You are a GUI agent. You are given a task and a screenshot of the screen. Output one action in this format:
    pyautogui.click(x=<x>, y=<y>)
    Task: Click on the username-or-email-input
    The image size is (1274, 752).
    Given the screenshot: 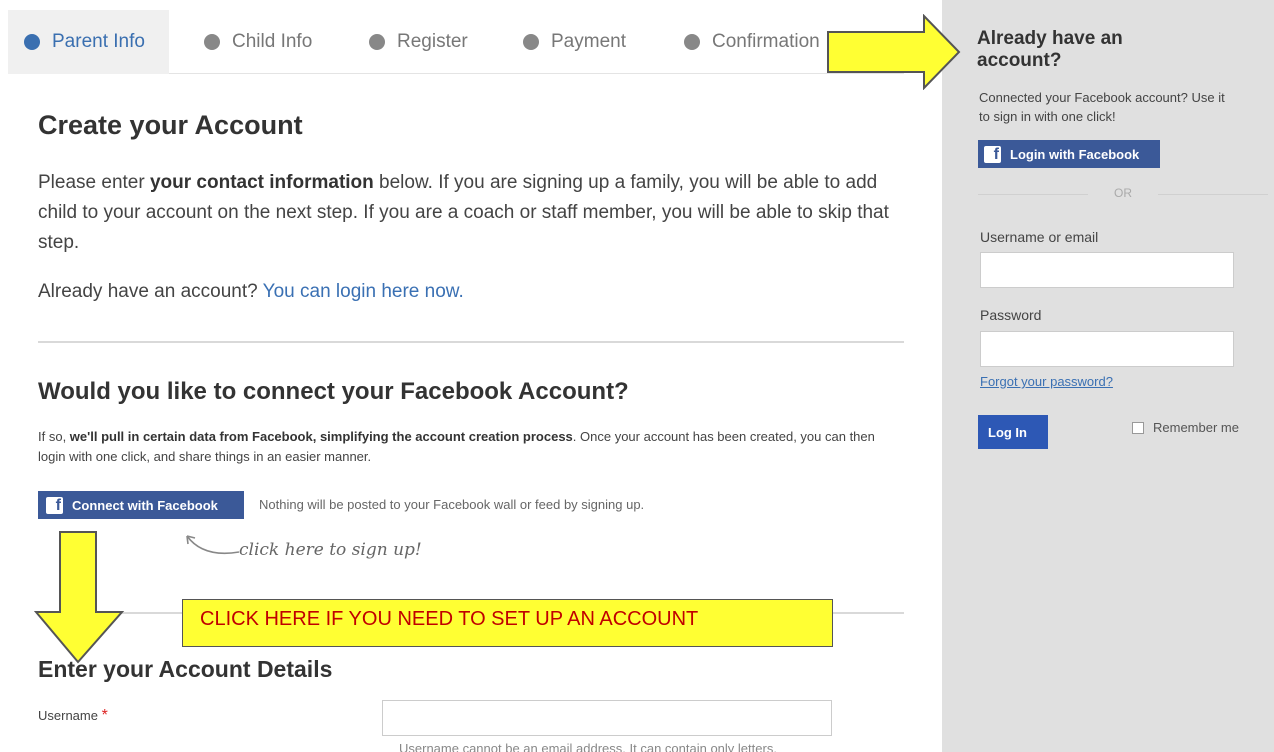 What is the action you would take?
    pyautogui.click(x=1107, y=270)
    